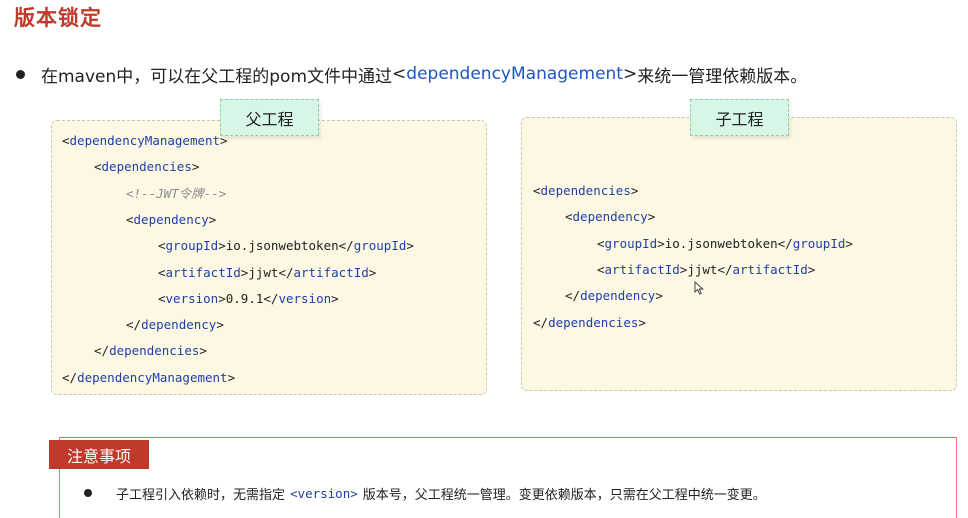 The width and height of the screenshot is (968, 518). Describe the element at coordinates (58, 18) in the screenshot. I see `page-title: 版本锁定` at that location.